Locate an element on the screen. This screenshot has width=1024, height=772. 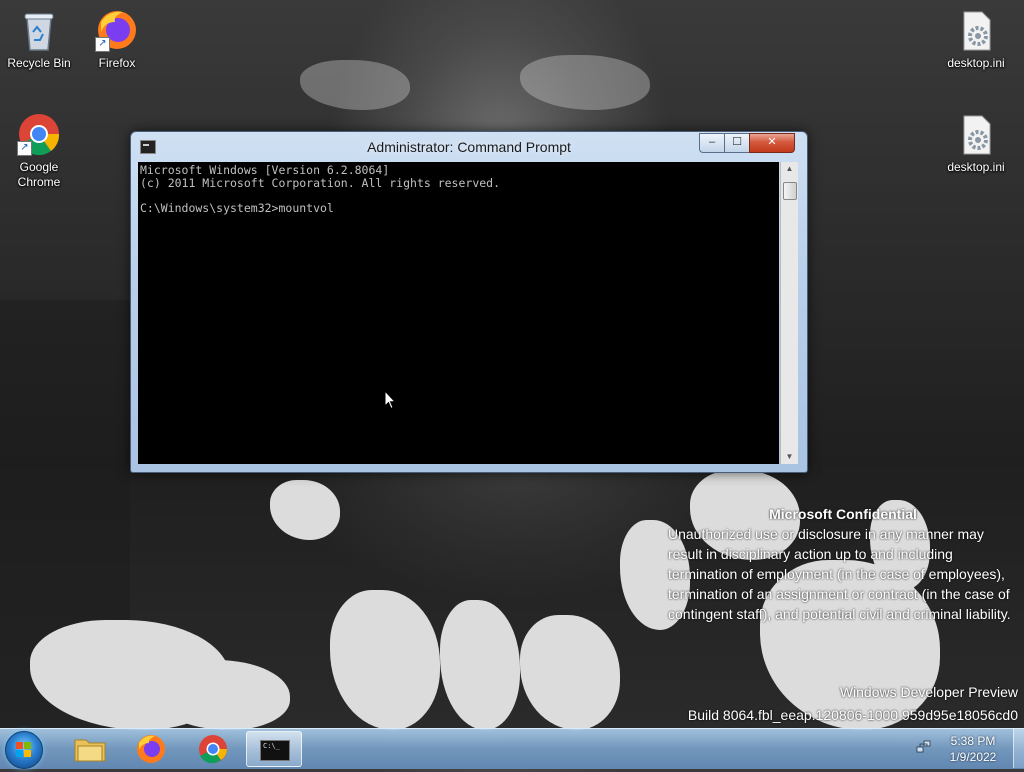
desktop-icon-label: Recycle Bin is located at coordinates (39, 63).